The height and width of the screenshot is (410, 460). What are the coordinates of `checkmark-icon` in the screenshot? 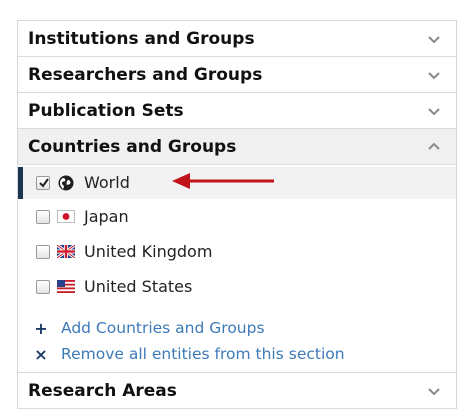 It's located at (44, 183).